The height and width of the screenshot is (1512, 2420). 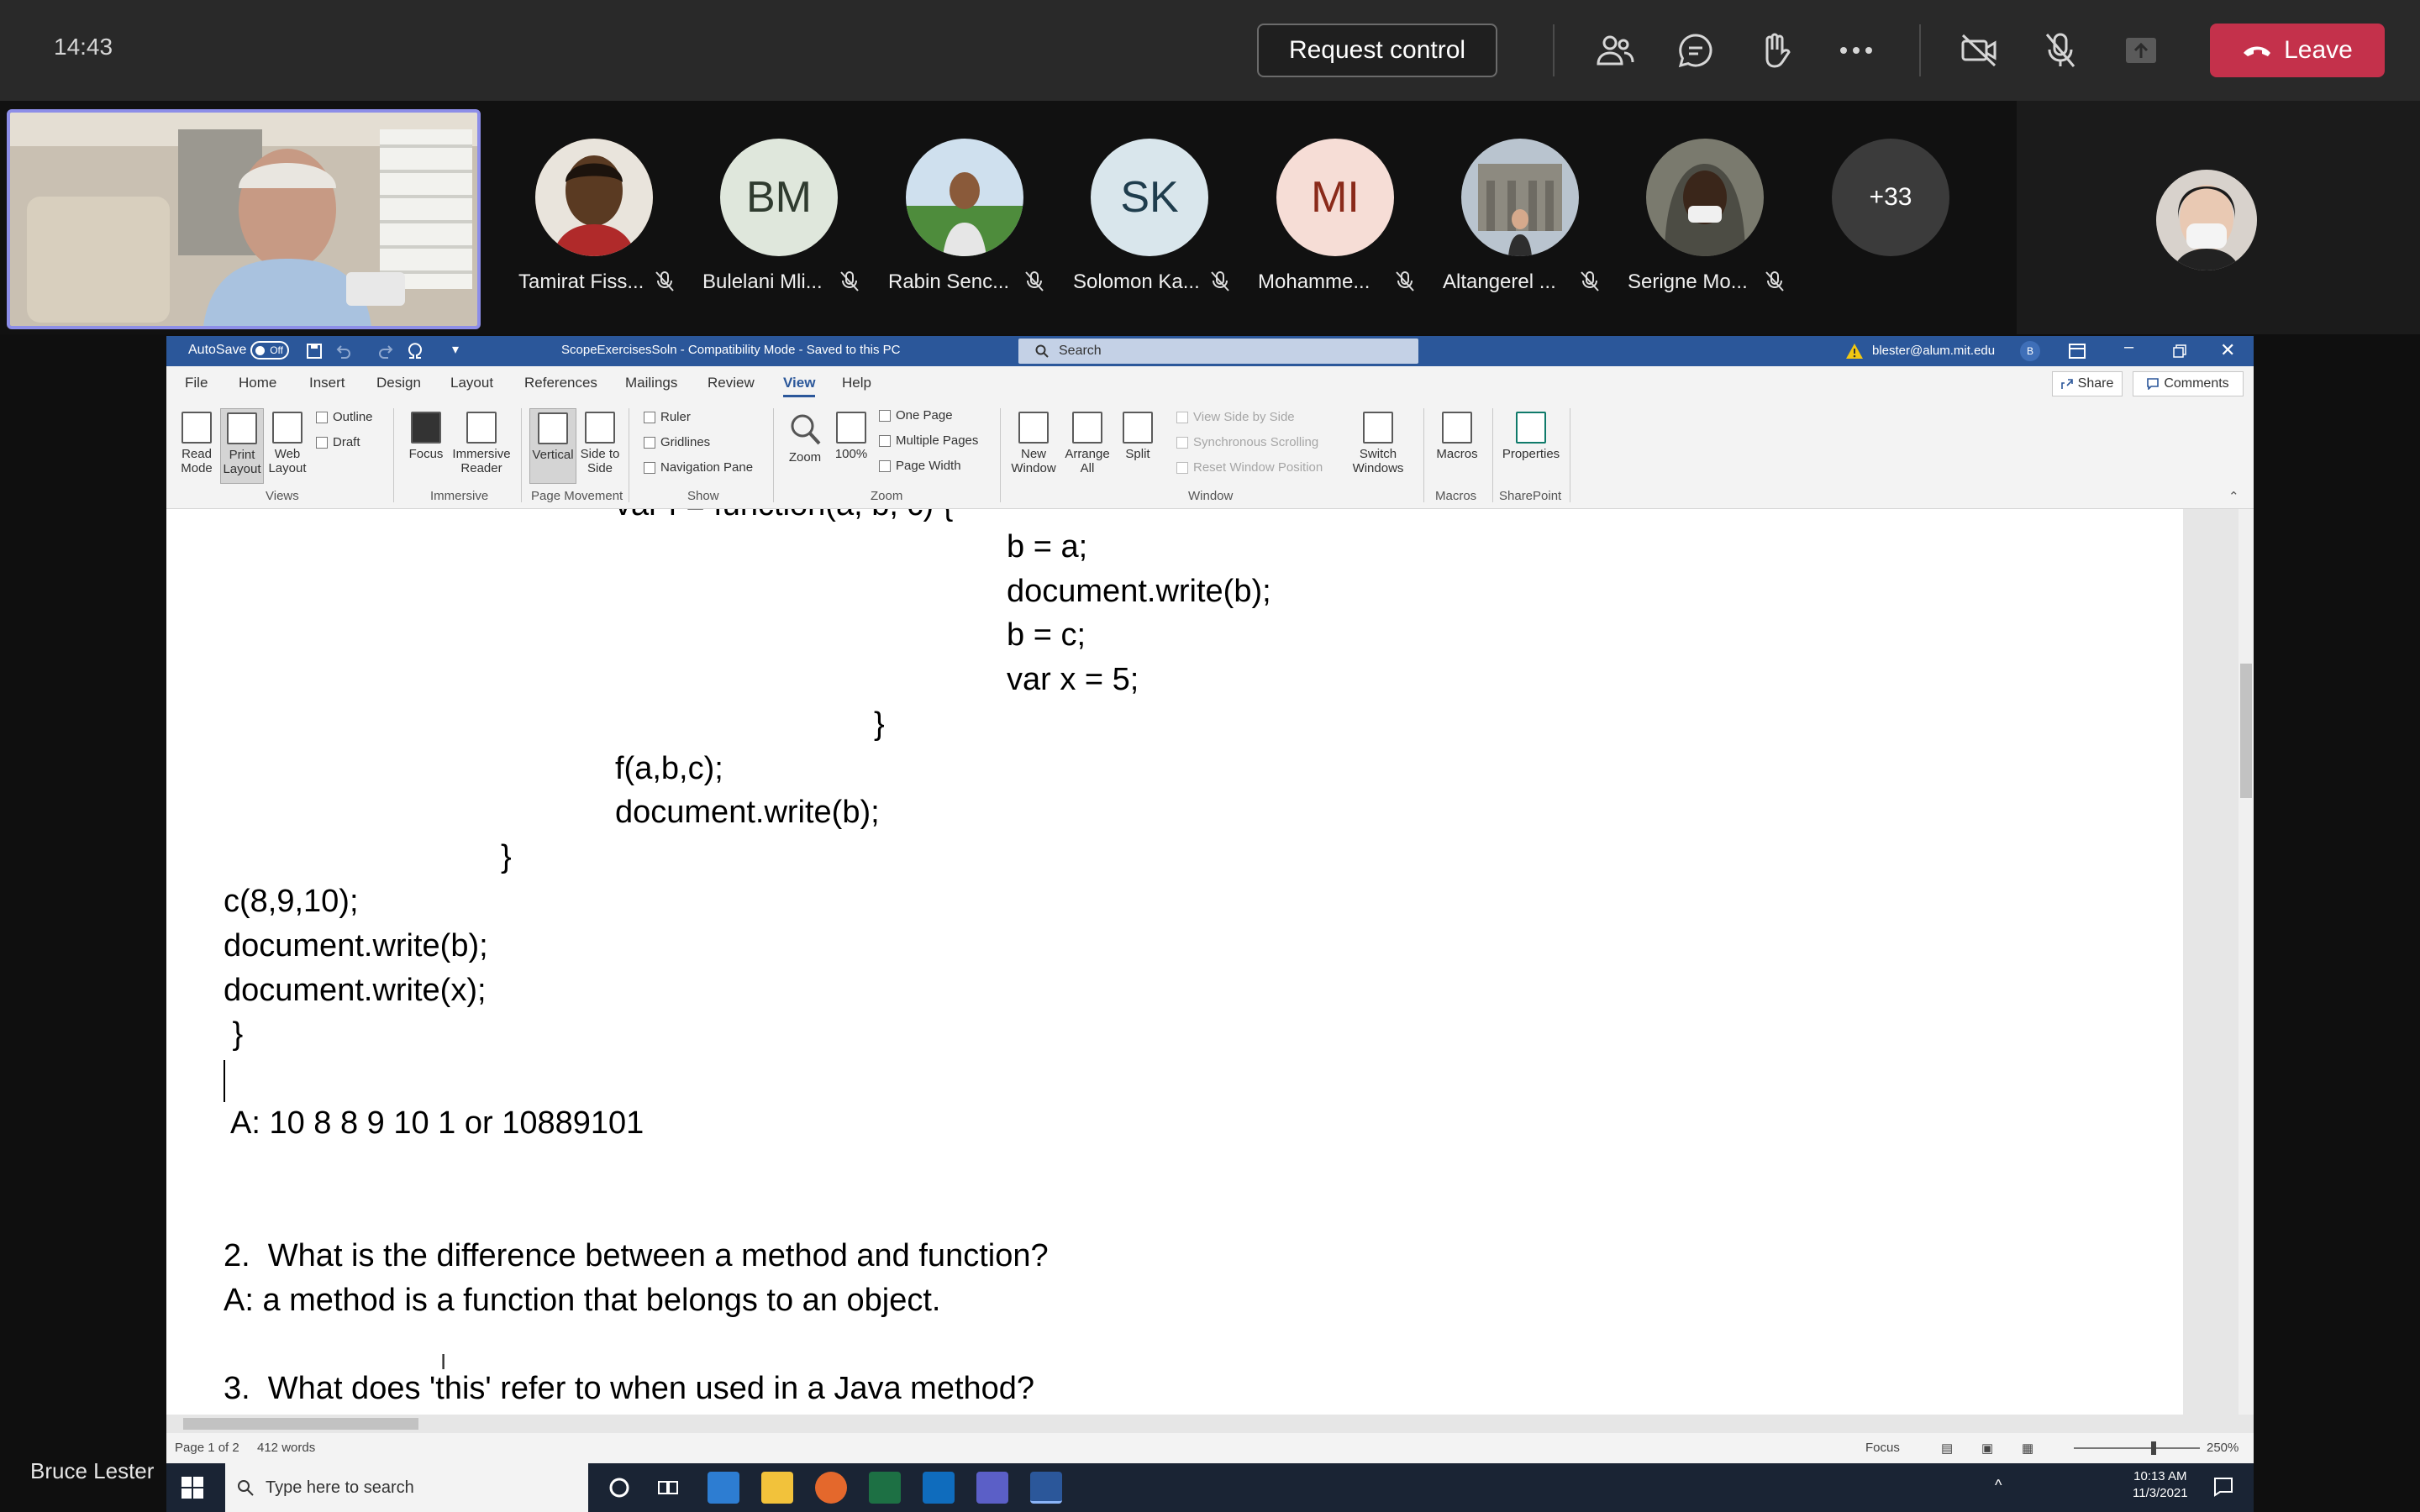 I want to click on focus-mode-button: Focus, so click(x=1882, y=1448).